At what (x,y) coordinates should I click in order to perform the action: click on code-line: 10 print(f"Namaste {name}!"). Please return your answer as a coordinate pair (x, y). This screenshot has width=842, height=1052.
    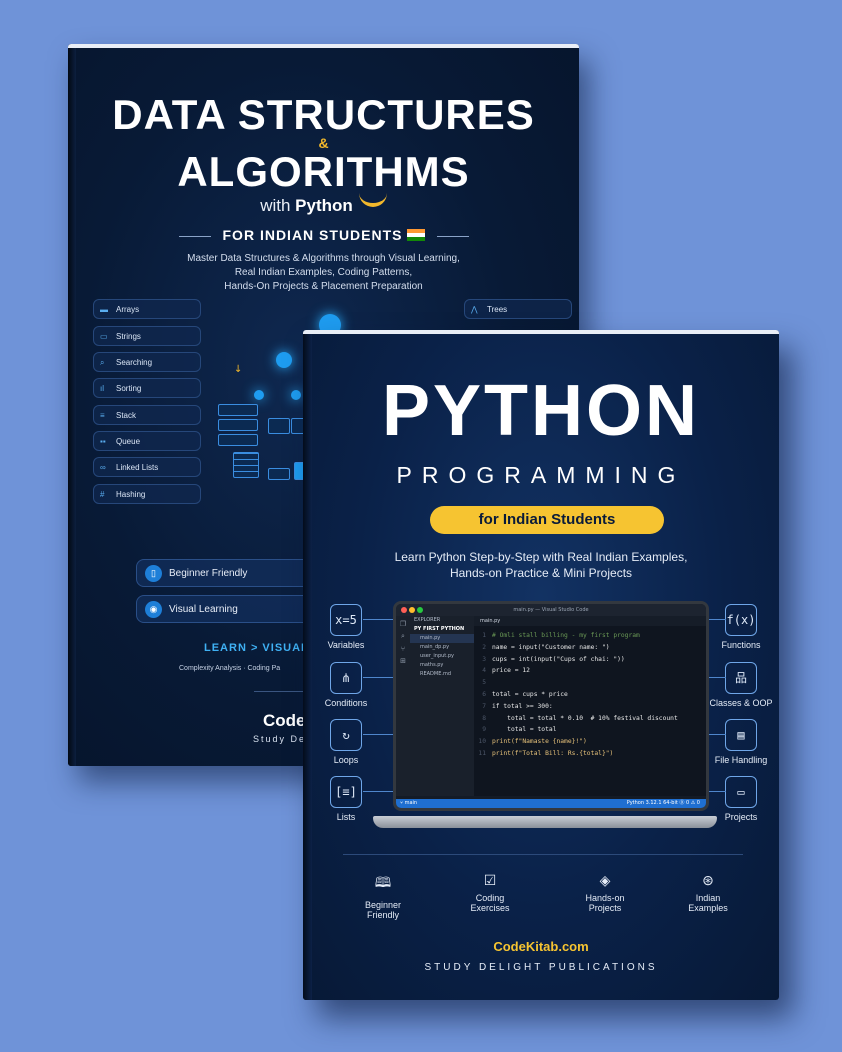
    Looking at the image, I should click on (590, 742).